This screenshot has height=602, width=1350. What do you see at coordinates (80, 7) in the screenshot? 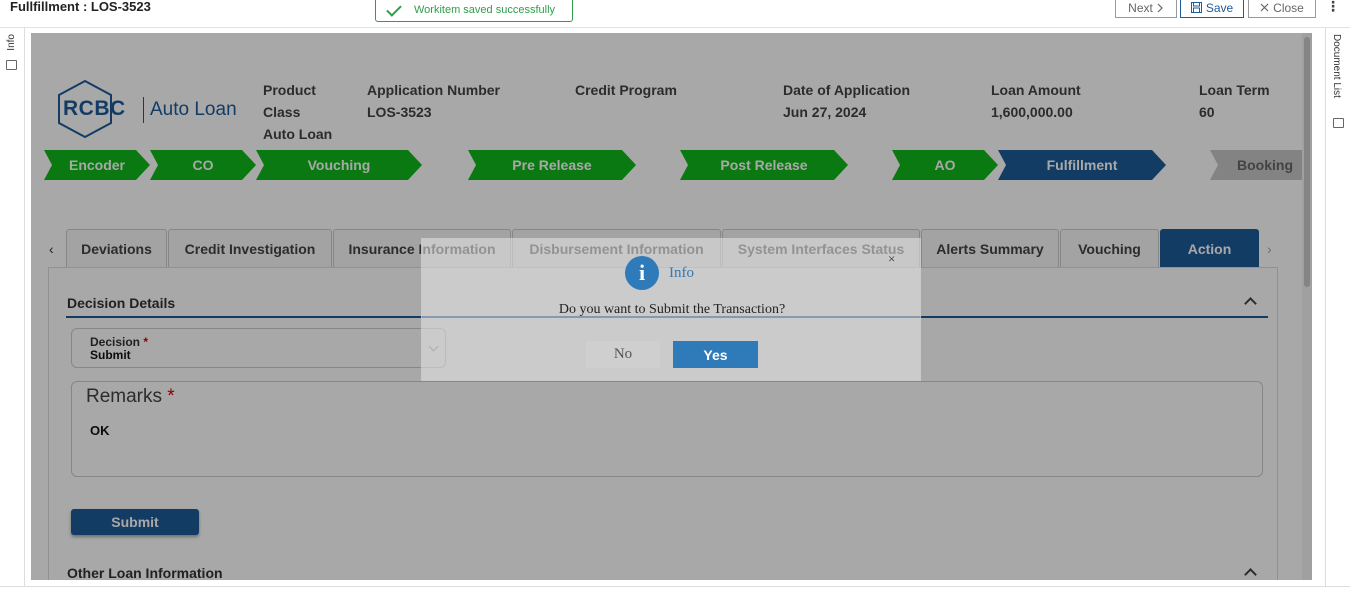
I see `page-title: Fullfillment : LOS-3523` at bounding box center [80, 7].